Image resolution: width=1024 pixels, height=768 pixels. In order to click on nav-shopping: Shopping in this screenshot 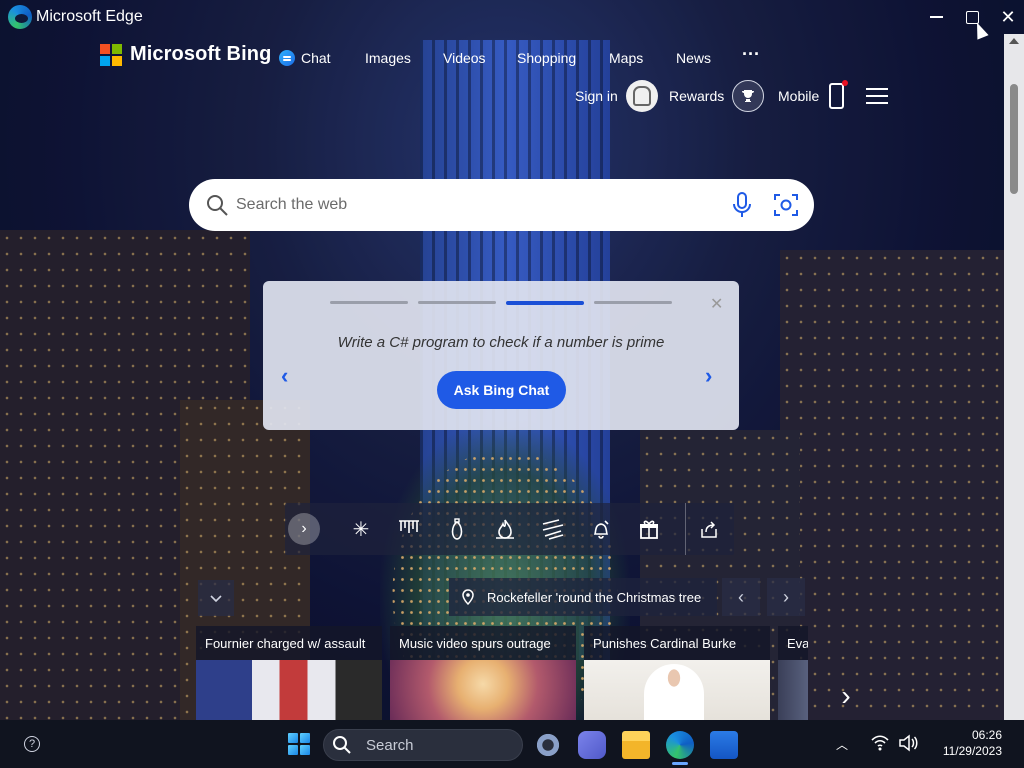, I will do `click(546, 58)`.